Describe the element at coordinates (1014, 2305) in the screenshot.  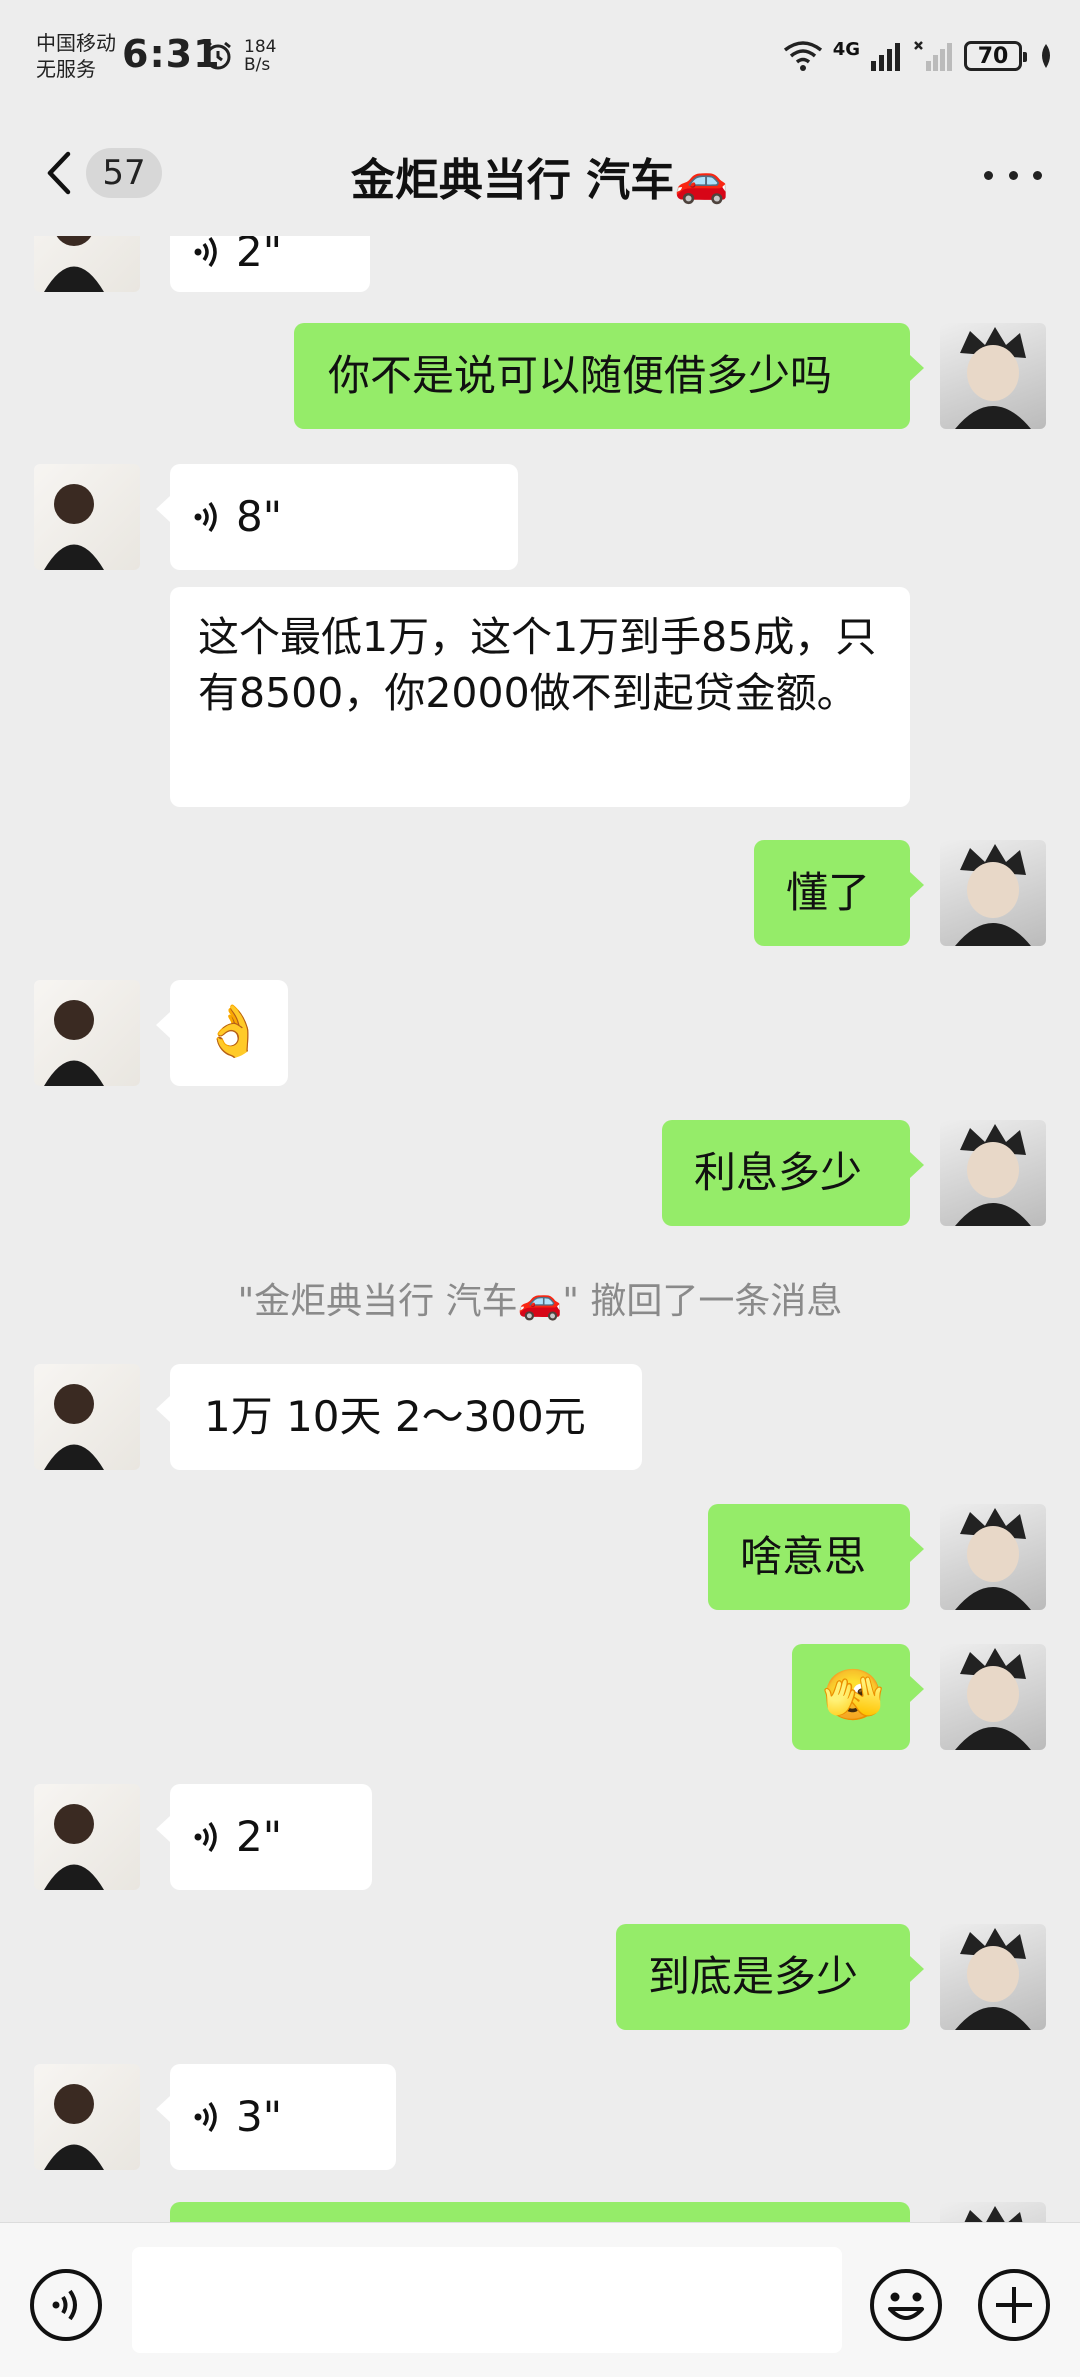
I see `plus-icon` at that location.